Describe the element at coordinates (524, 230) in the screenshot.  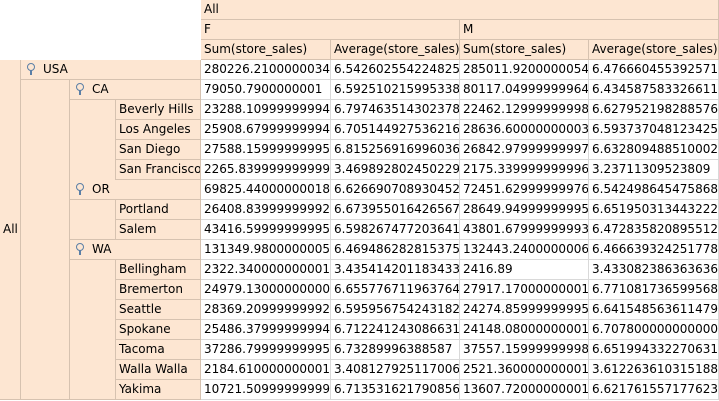
I see `data-cell: 43801.679999999935` at that location.